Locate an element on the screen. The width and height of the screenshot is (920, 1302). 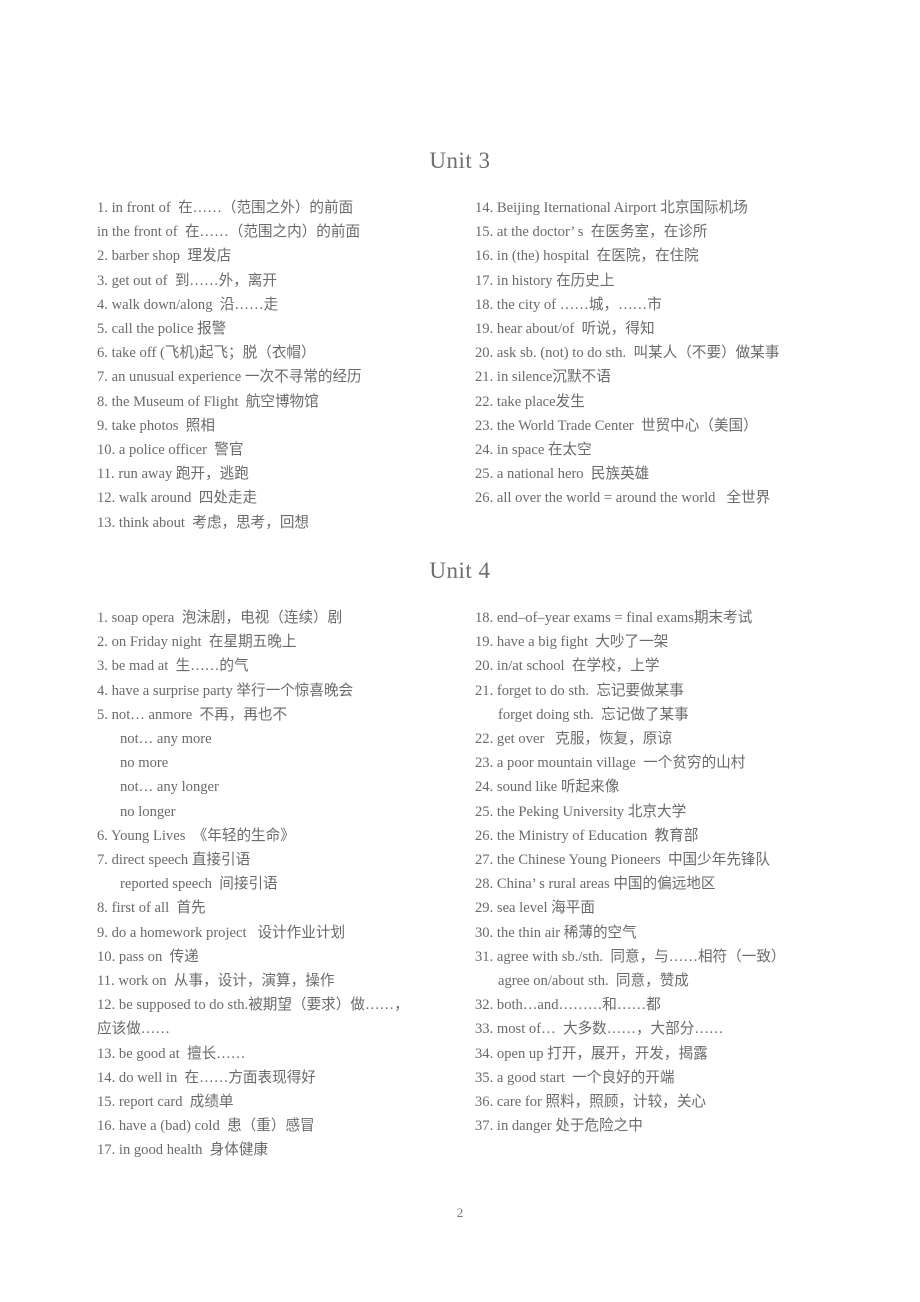
phrase-entry: 30. the thin air 稀薄的空气 is located at coordinates (556, 932).